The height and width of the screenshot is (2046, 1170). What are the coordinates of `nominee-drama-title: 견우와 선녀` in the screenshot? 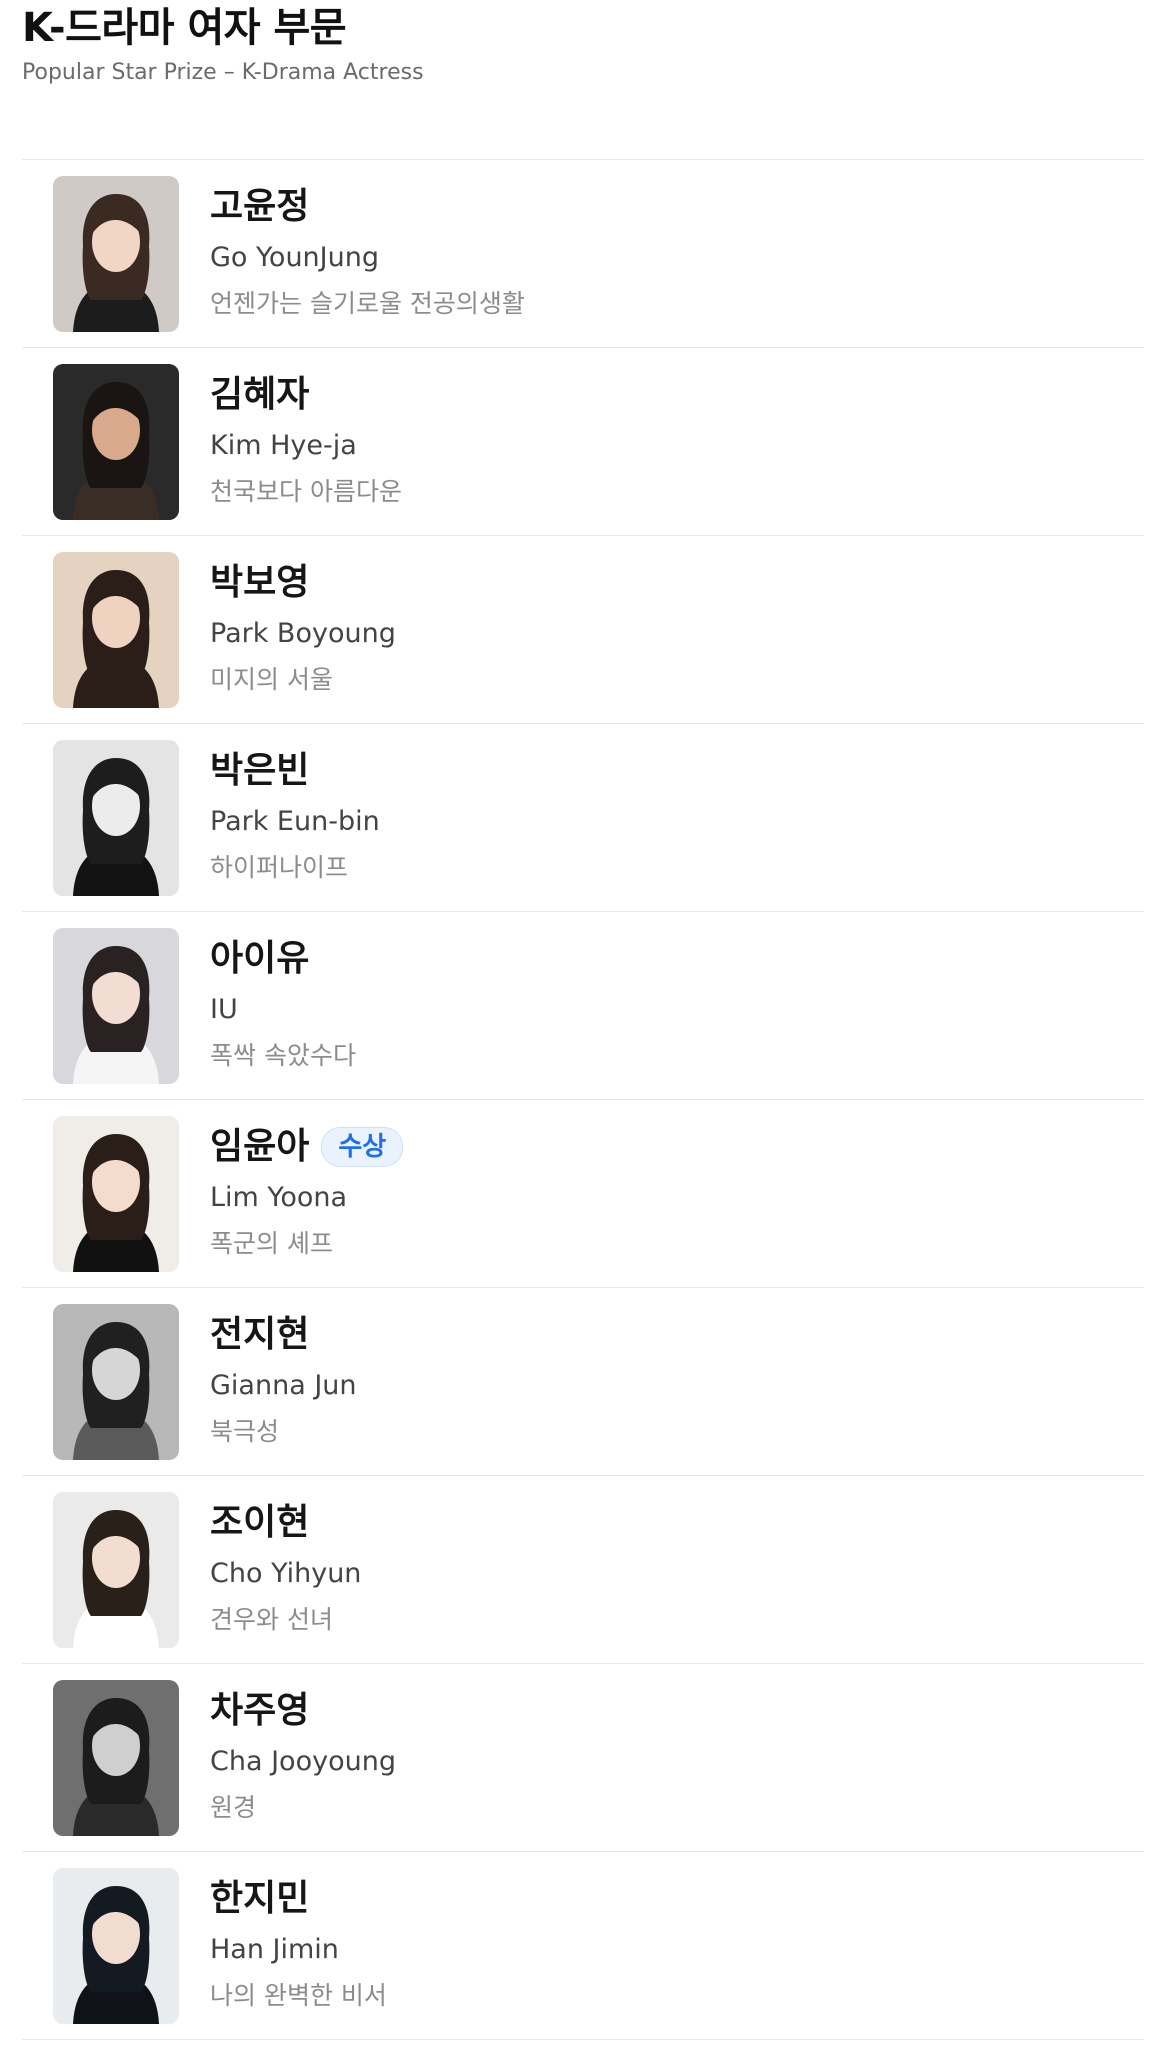 It's located at (271, 1619).